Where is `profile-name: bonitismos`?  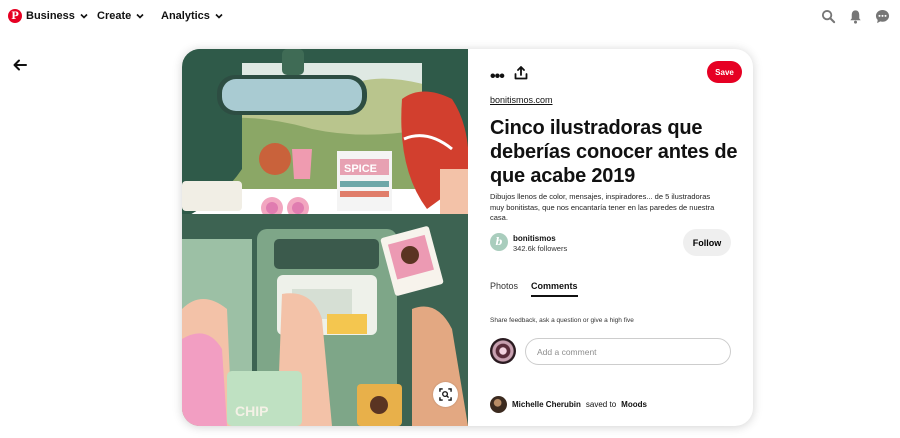 profile-name: bonitismos is located at coordinates (534, 238).